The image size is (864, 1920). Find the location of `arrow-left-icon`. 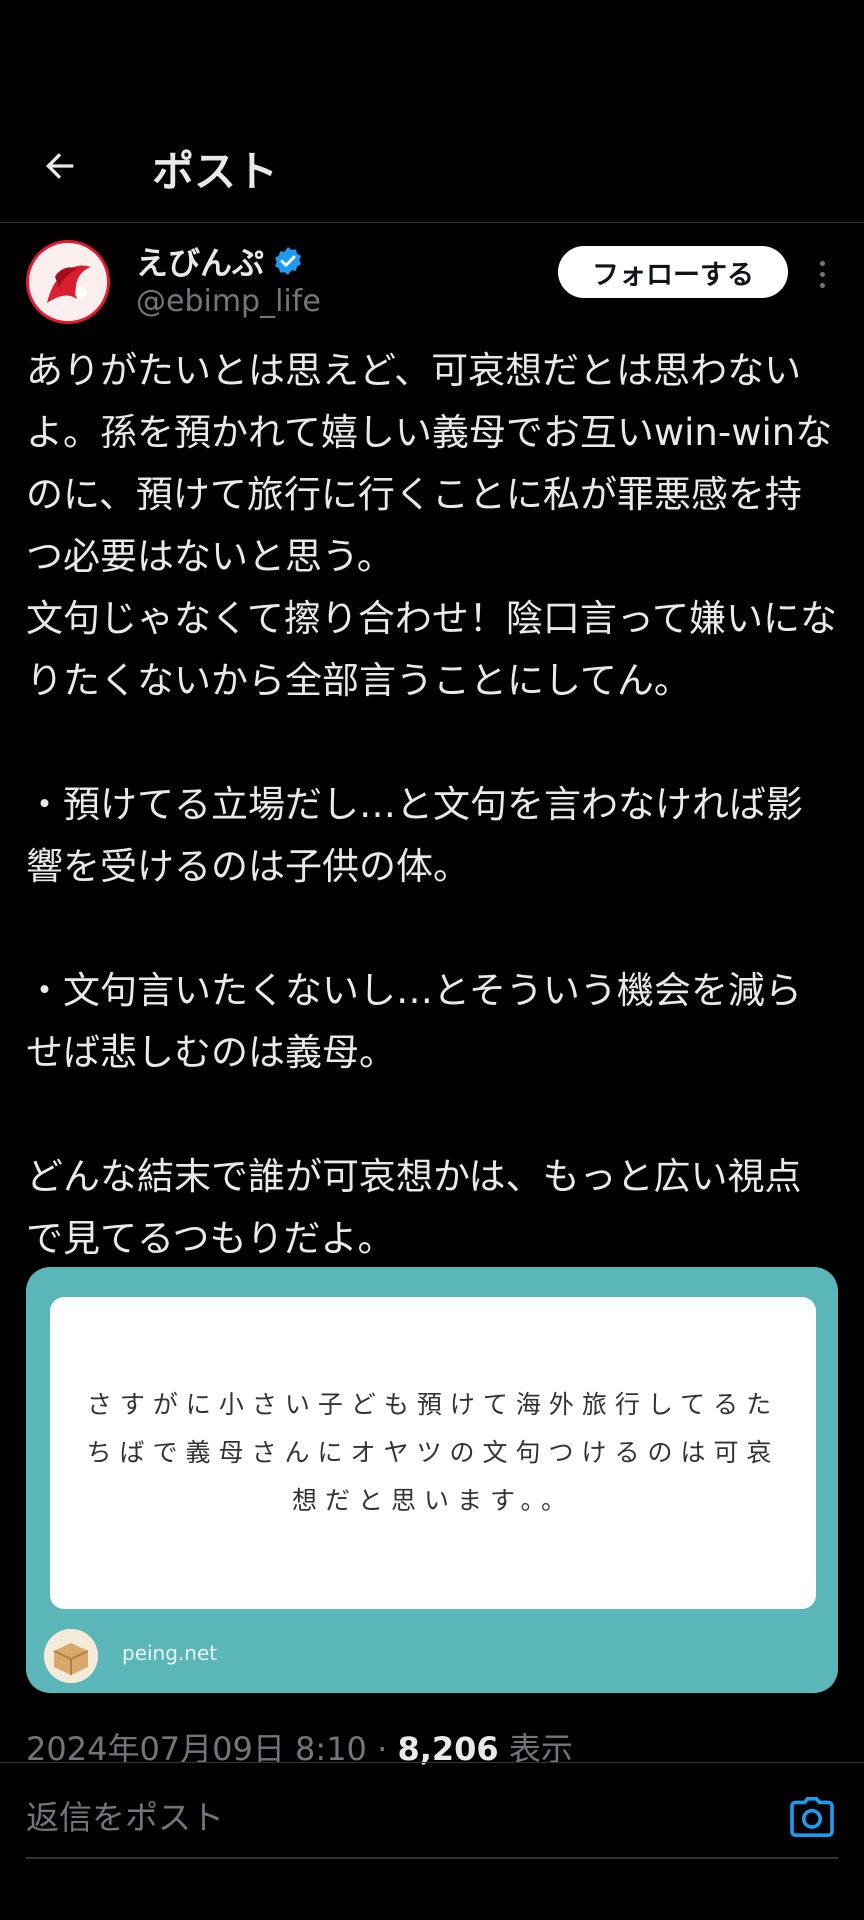

arrow-left-icon is located at coordinates (60, 166).